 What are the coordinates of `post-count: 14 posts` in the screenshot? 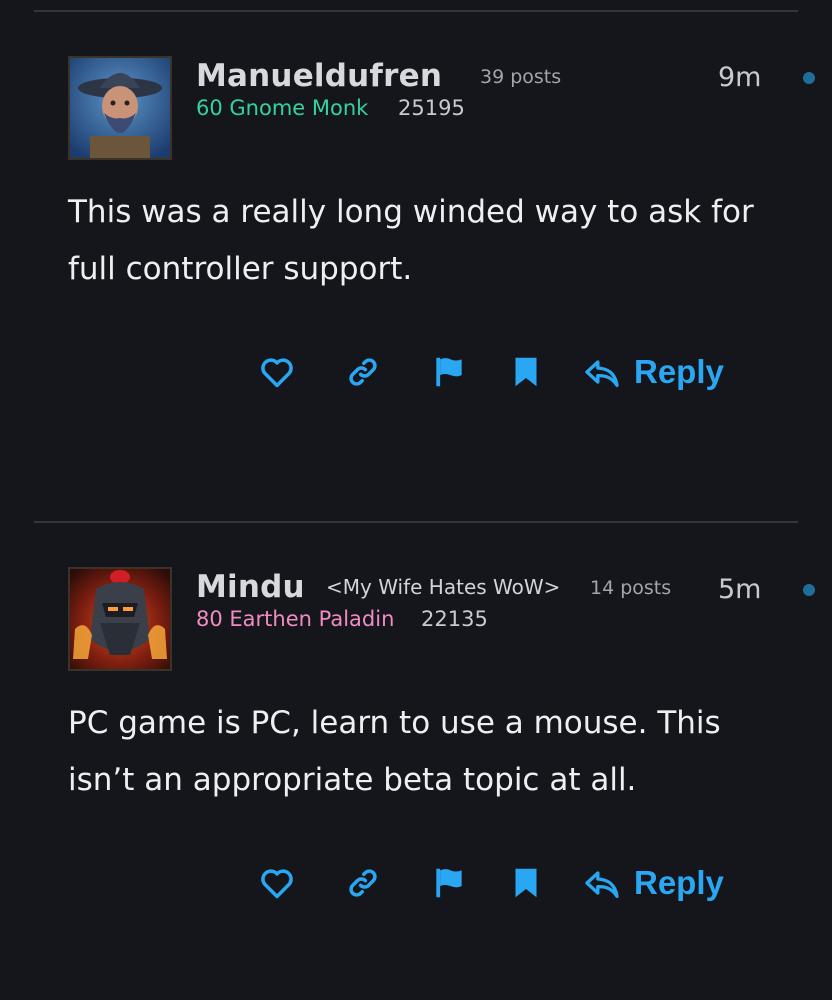 It's located at (631, 588).